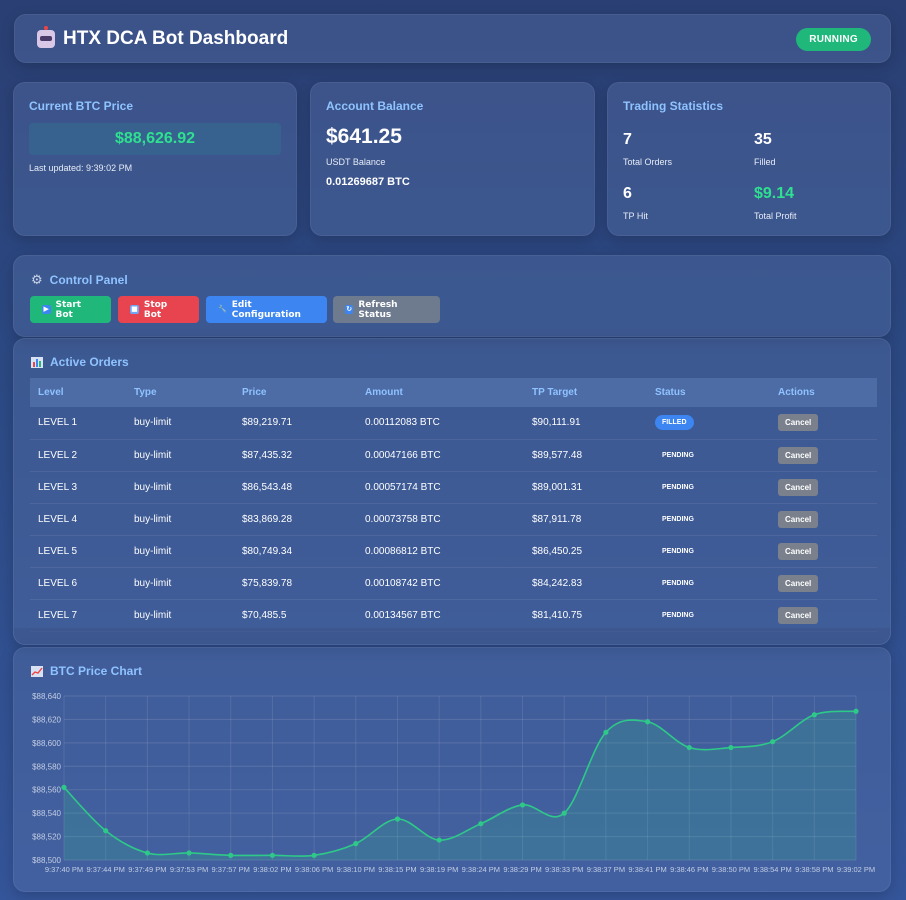  Describe the element at coordinates (46, 719) in the screenshot. I see `y-tick-label: $88,620` at that location.